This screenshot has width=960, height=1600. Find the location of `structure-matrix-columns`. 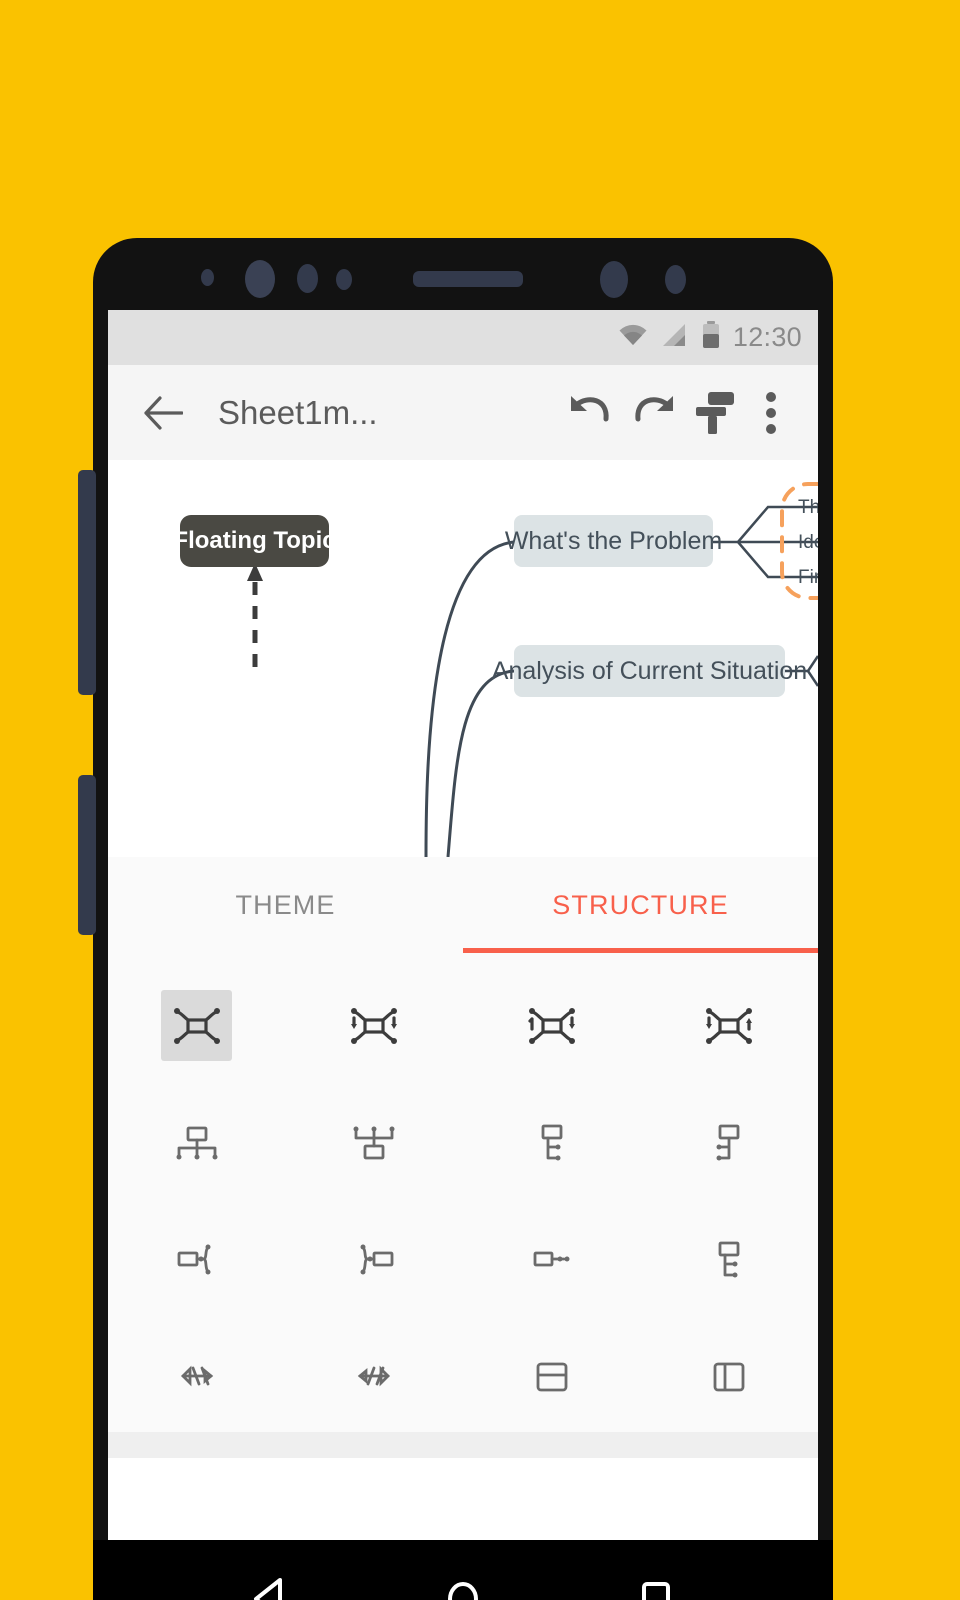

structure-matrix-columns is located at coordinates (730, 1376).